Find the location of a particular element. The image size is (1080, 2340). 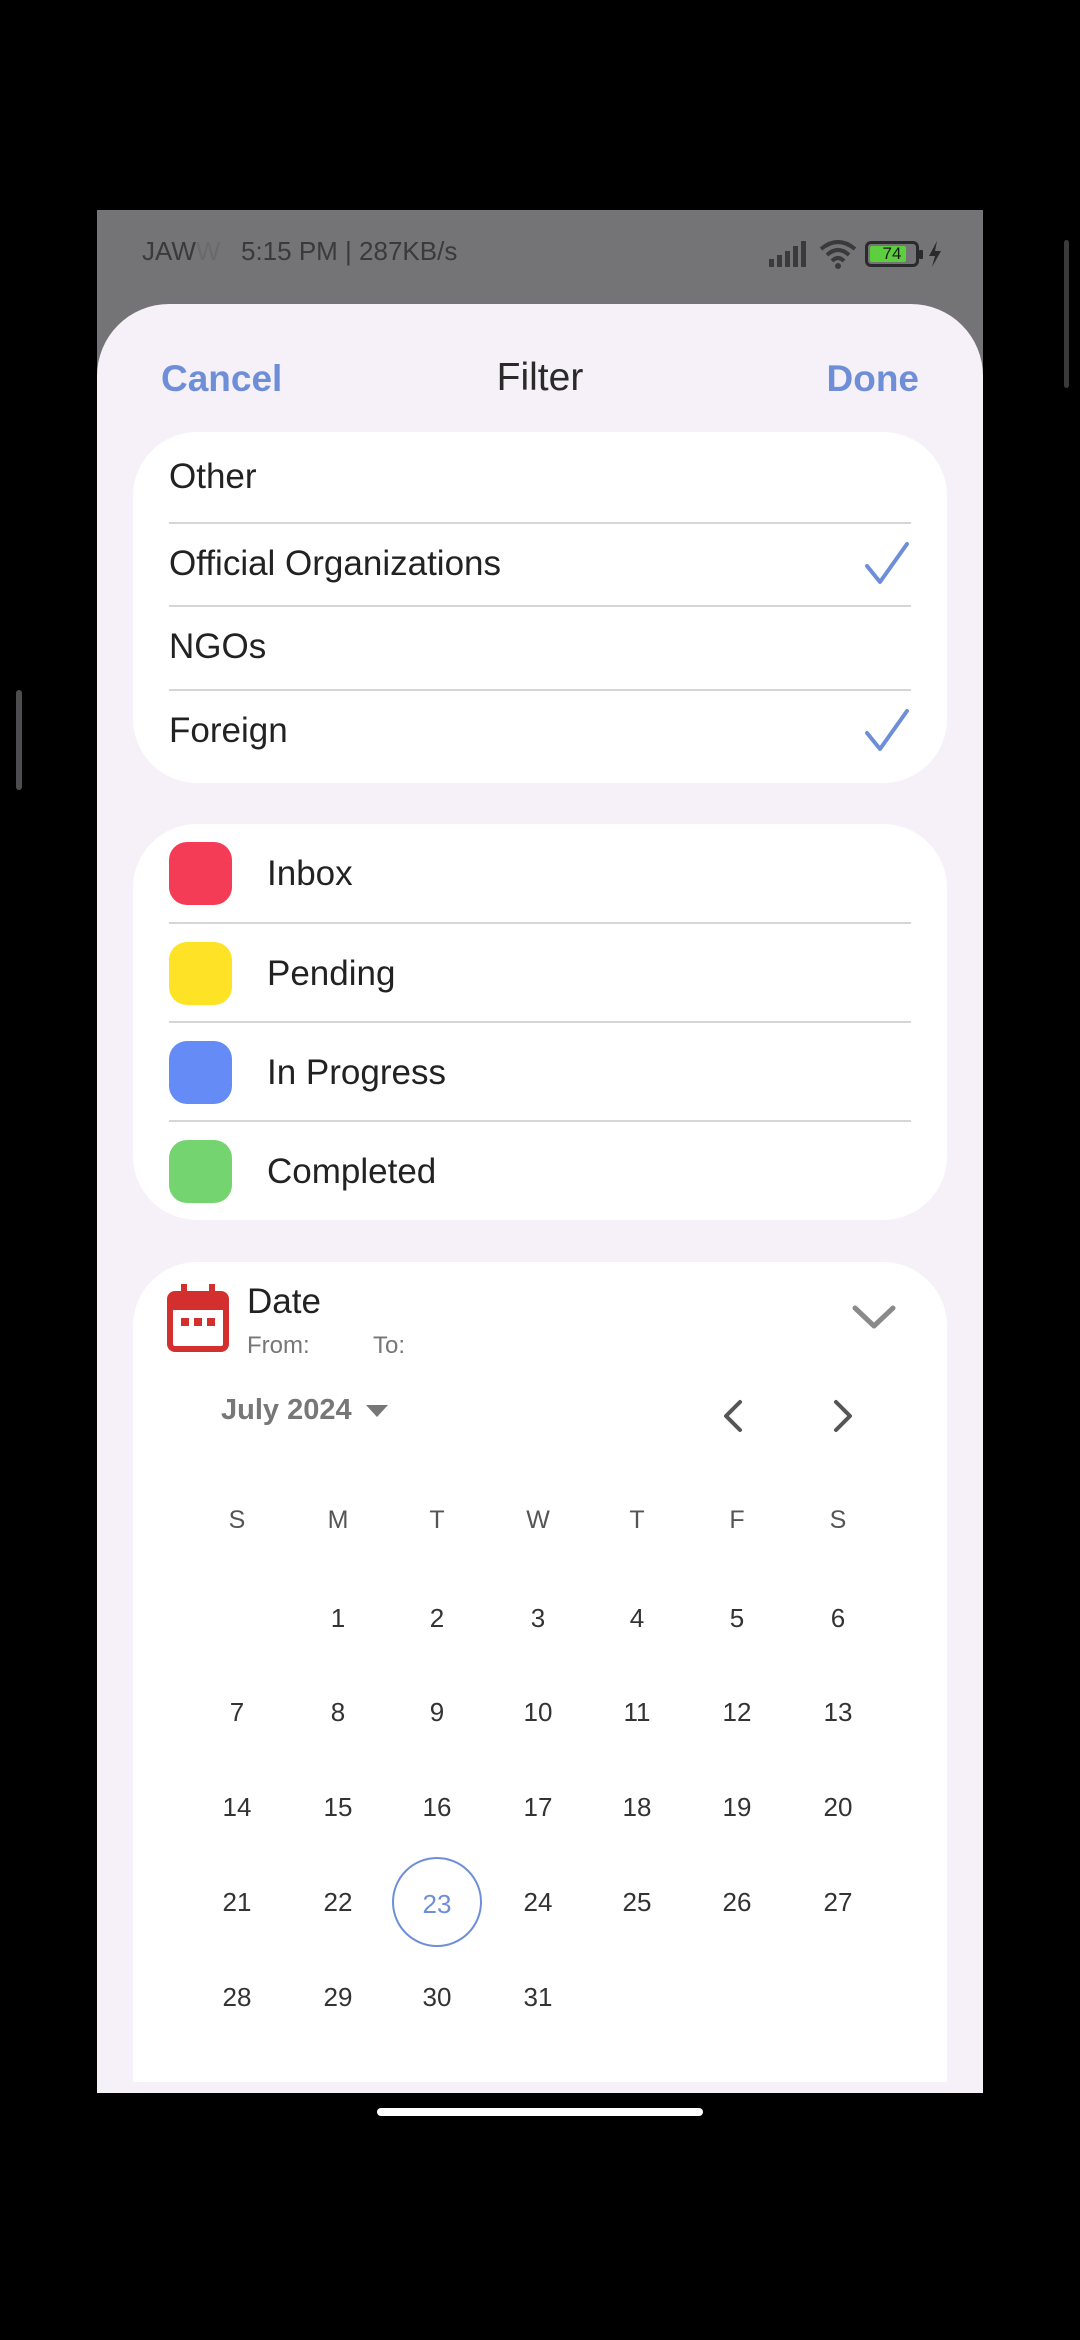

calendar-day: 16 is located at coordinates (437, 1807).